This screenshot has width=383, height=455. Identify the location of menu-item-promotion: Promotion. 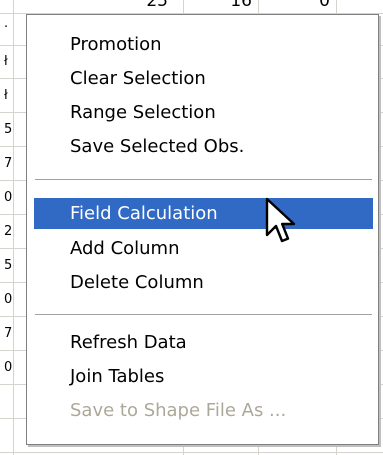
(203, 44).